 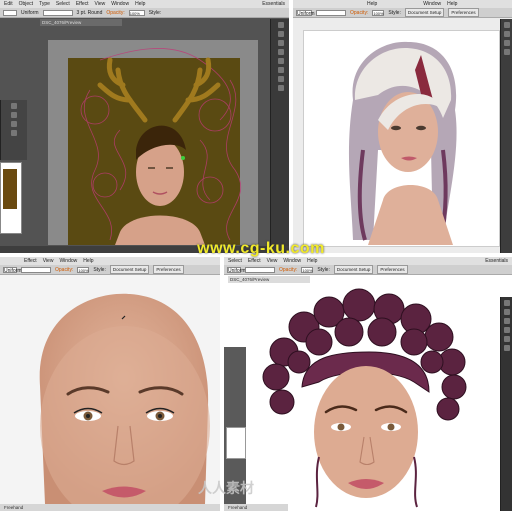 What do you see at coordinates (88, 261) in the screenshot?
I see `menu-help: Help` at bounding box center [88, 261].